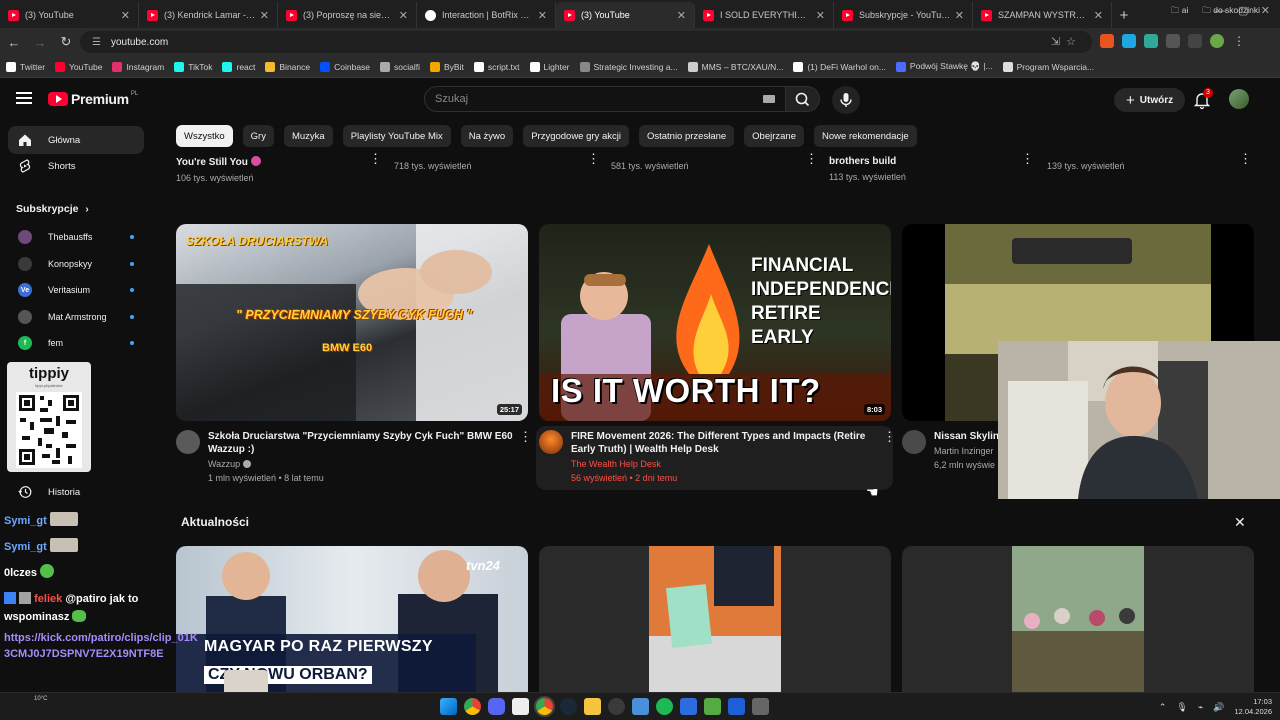 Image resolution: width=1280 pixels, height=720 pixels. Describe the element at coordinates (78, 343) in the screenshot. I see `subscription-item: f fem` at that location.